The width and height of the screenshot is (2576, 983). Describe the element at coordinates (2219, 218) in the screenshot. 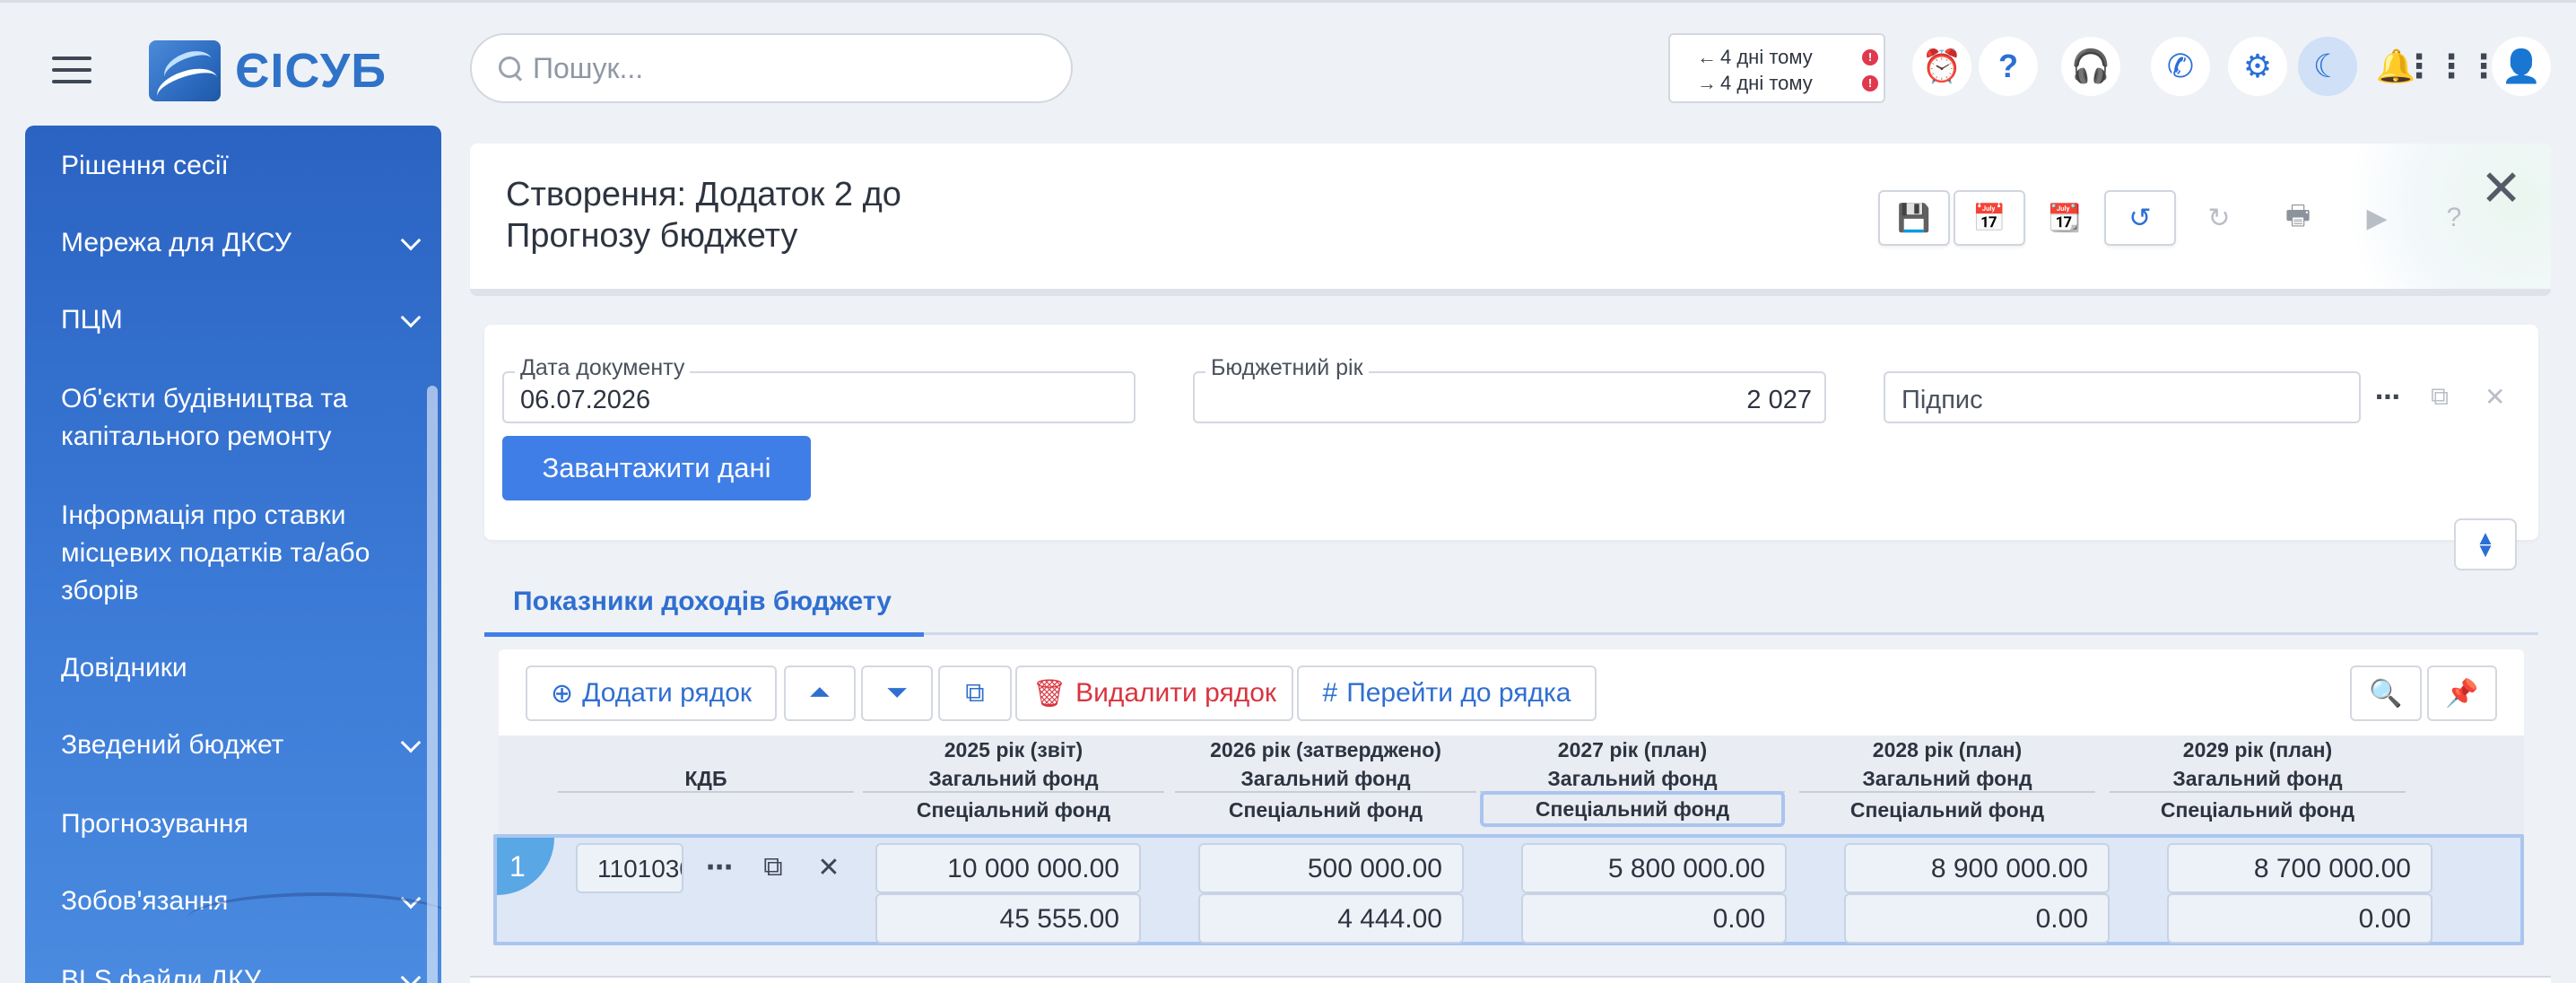

I see `redo-icon: ↻` at that location.